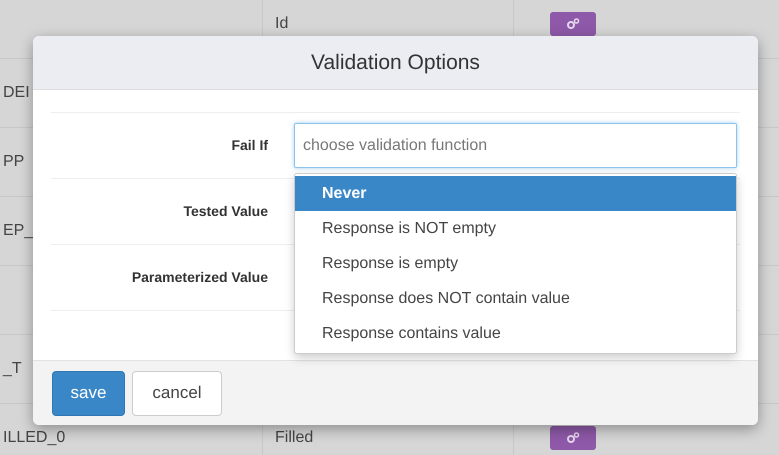 This screenshot has width=779, height=455. What do you see at coordinates (515, 333) in the screenshot?
I see `dropdown-option: Response contains value` at bounding box center [515, 333].